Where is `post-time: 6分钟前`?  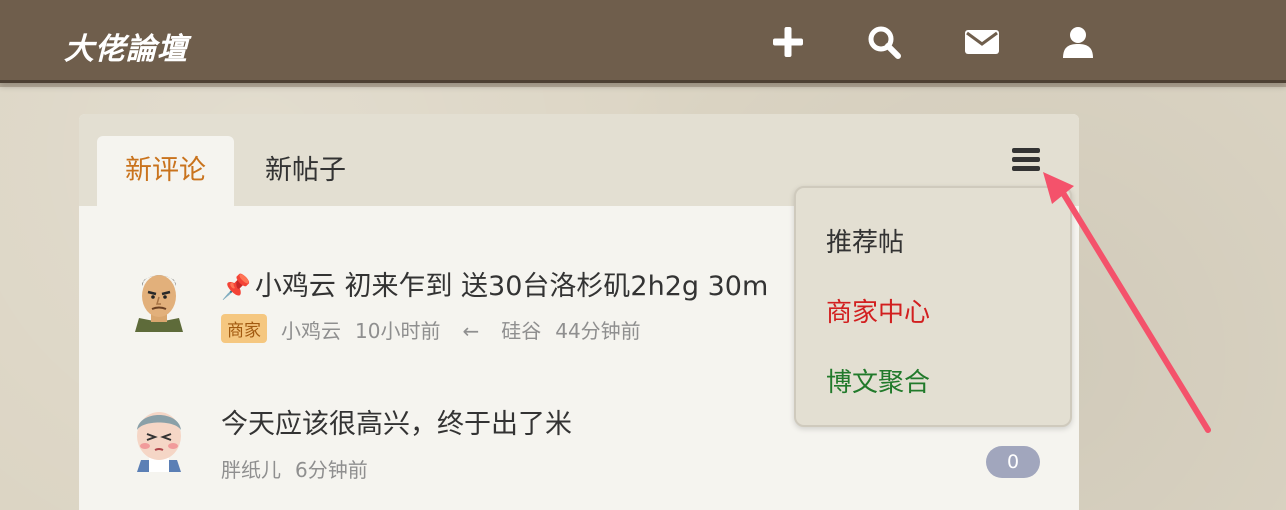 post-time: 6分钟前 is located at coordinates (331, 470).